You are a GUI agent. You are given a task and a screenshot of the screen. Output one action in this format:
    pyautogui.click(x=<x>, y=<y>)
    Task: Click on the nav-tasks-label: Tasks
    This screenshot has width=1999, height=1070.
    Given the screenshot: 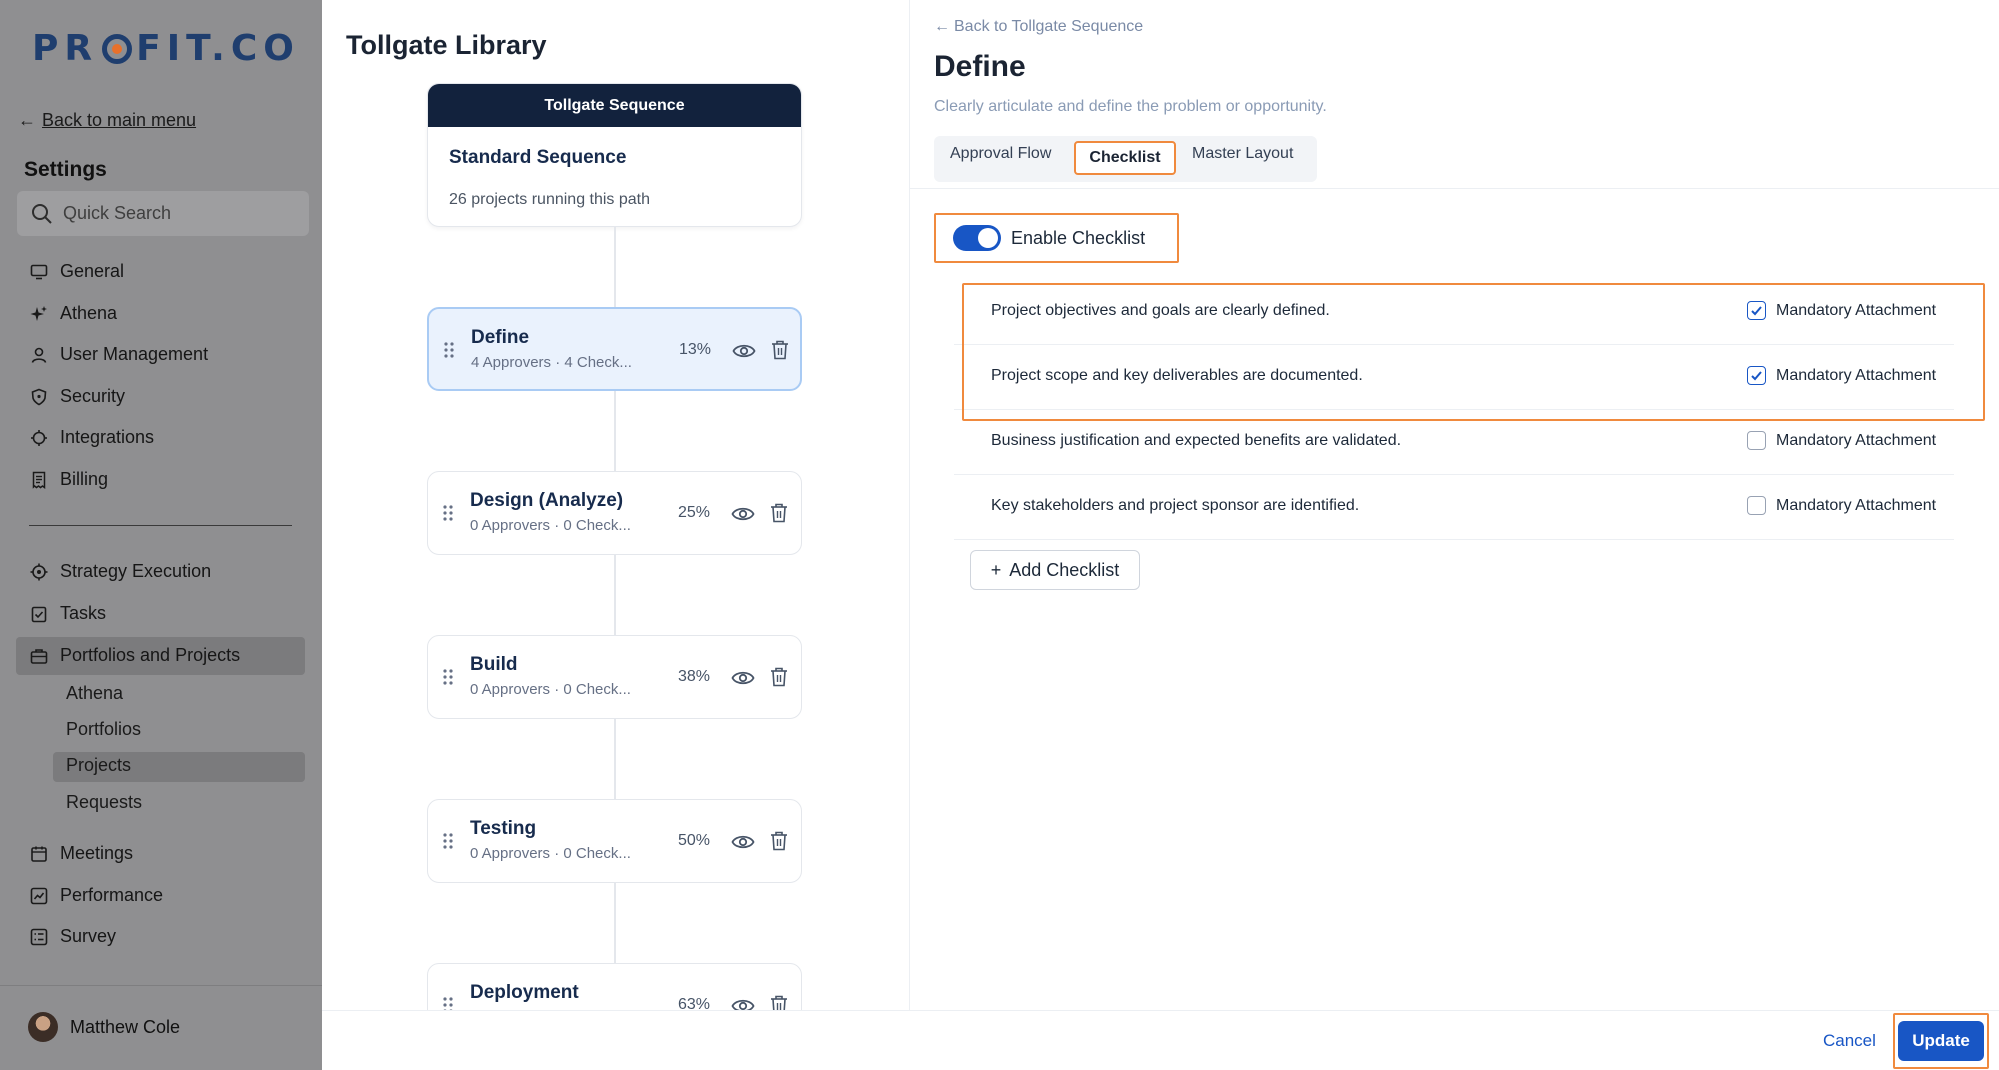 What is the action you would take?
    pyautogui.click(x=83, y=613)
    